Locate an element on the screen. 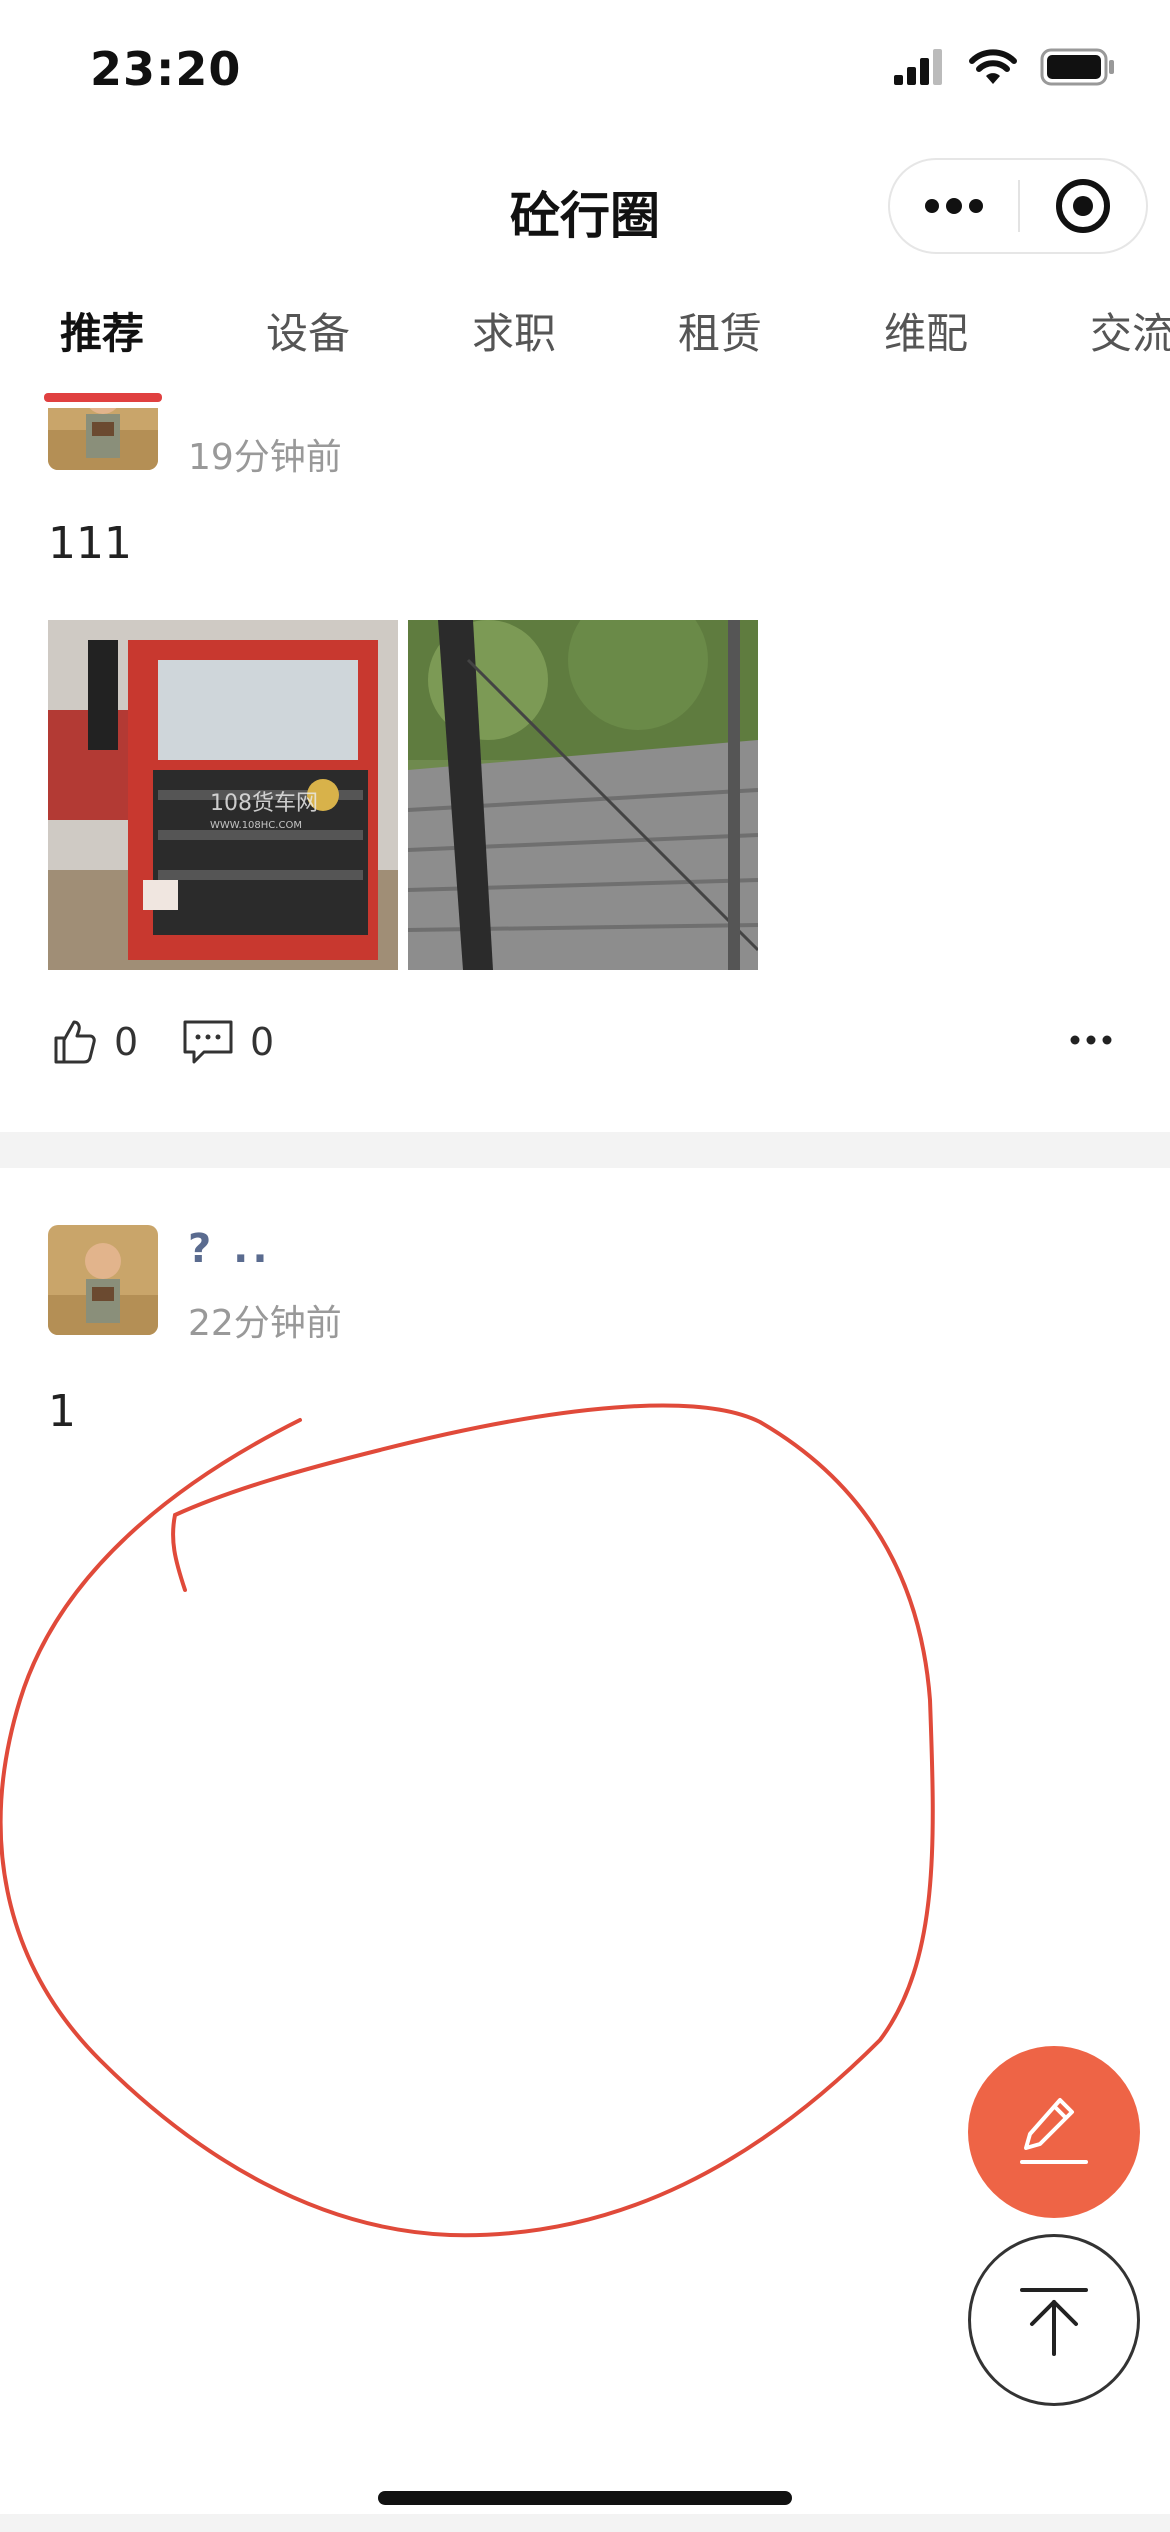 The height and width of the screenshot is (2532, 1170). post-image: 108货车网 WWW.108HC.COM is located at coordinates (223, 795).